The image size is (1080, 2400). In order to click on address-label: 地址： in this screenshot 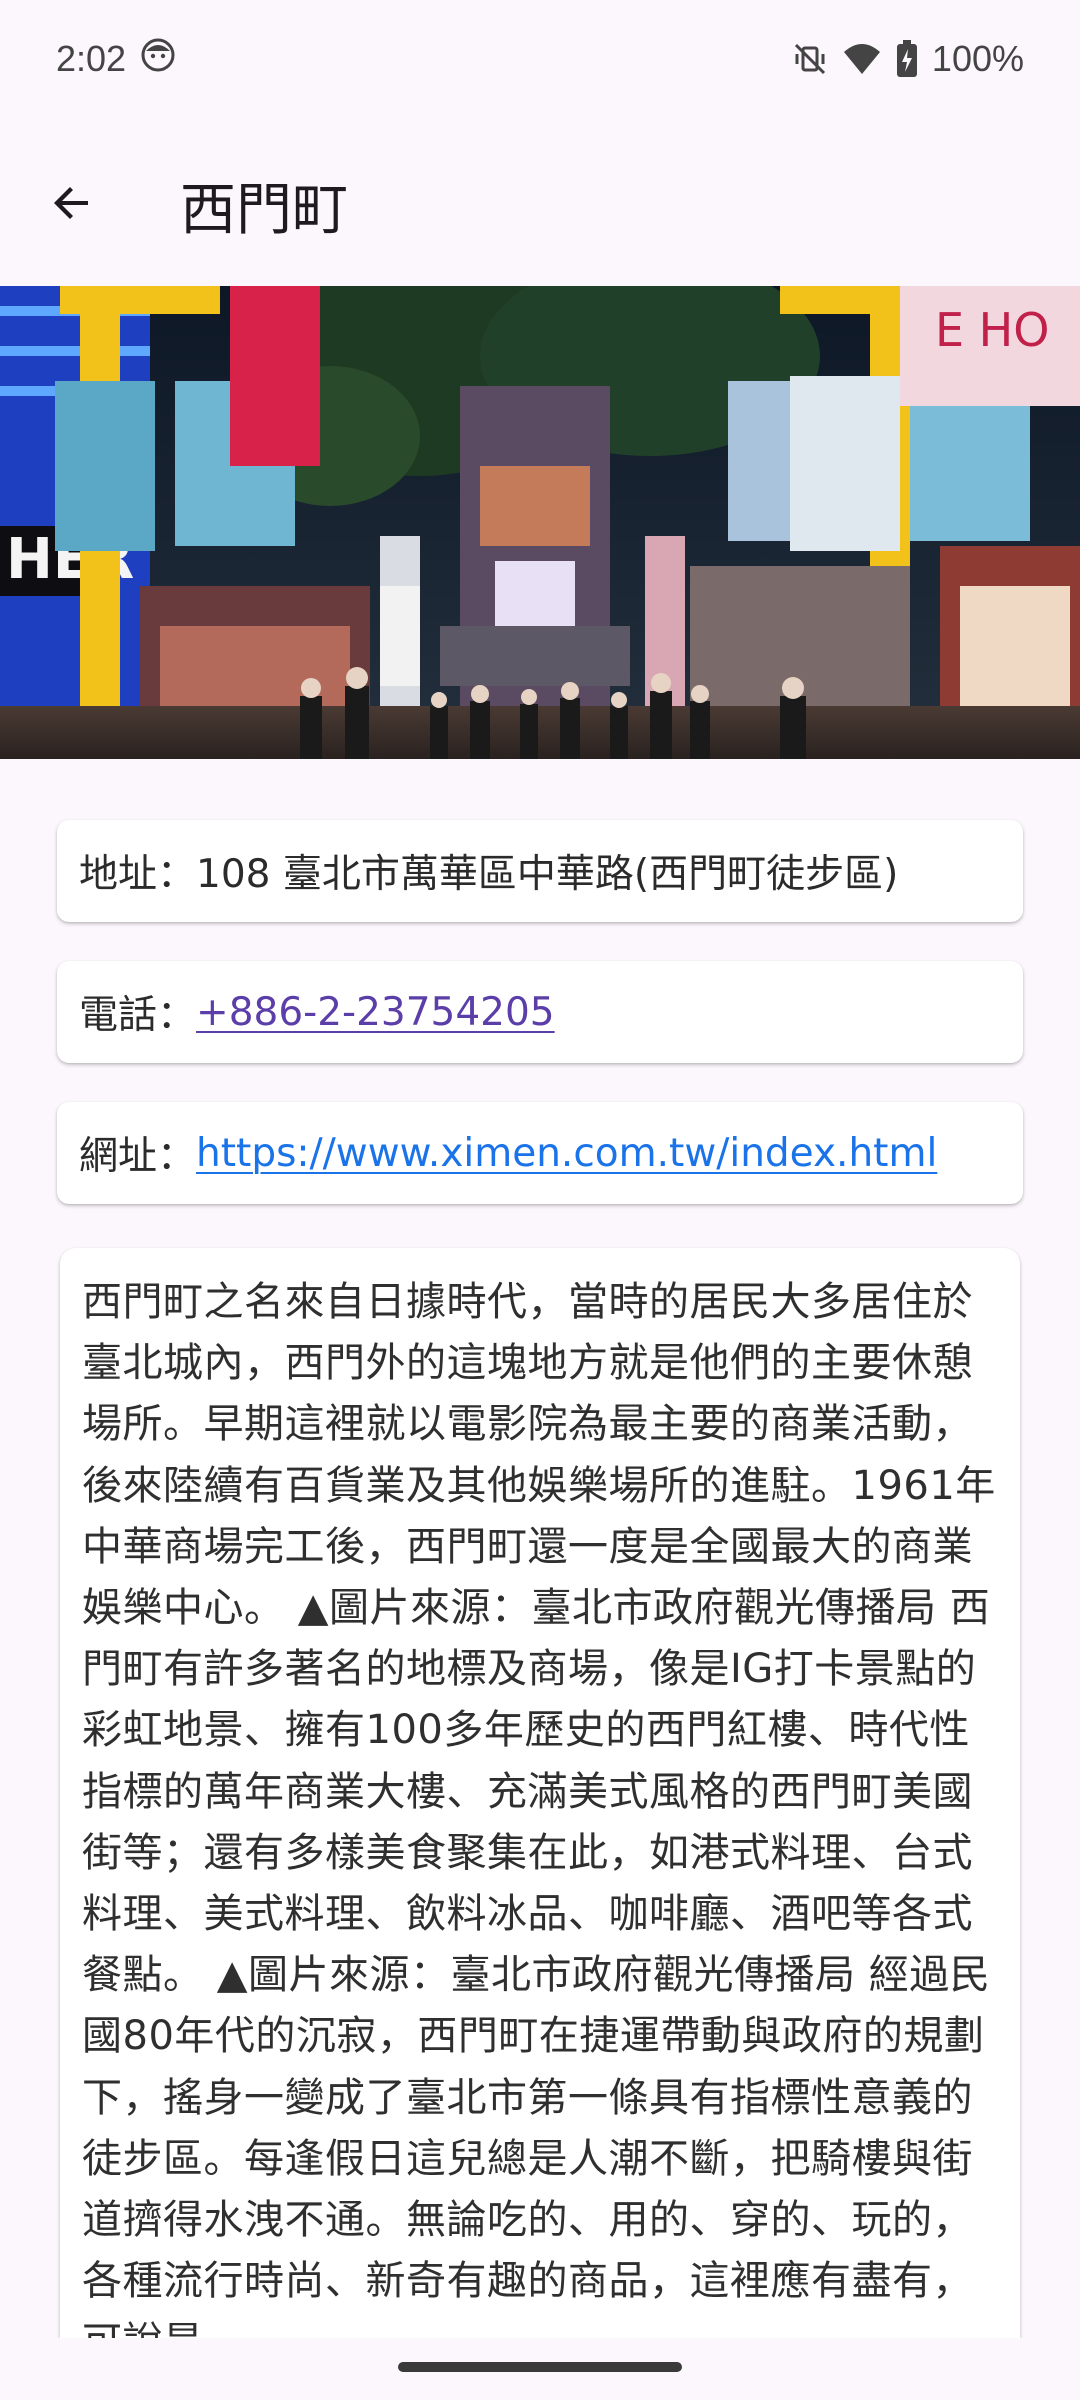, I will do `click(138, 874)`.